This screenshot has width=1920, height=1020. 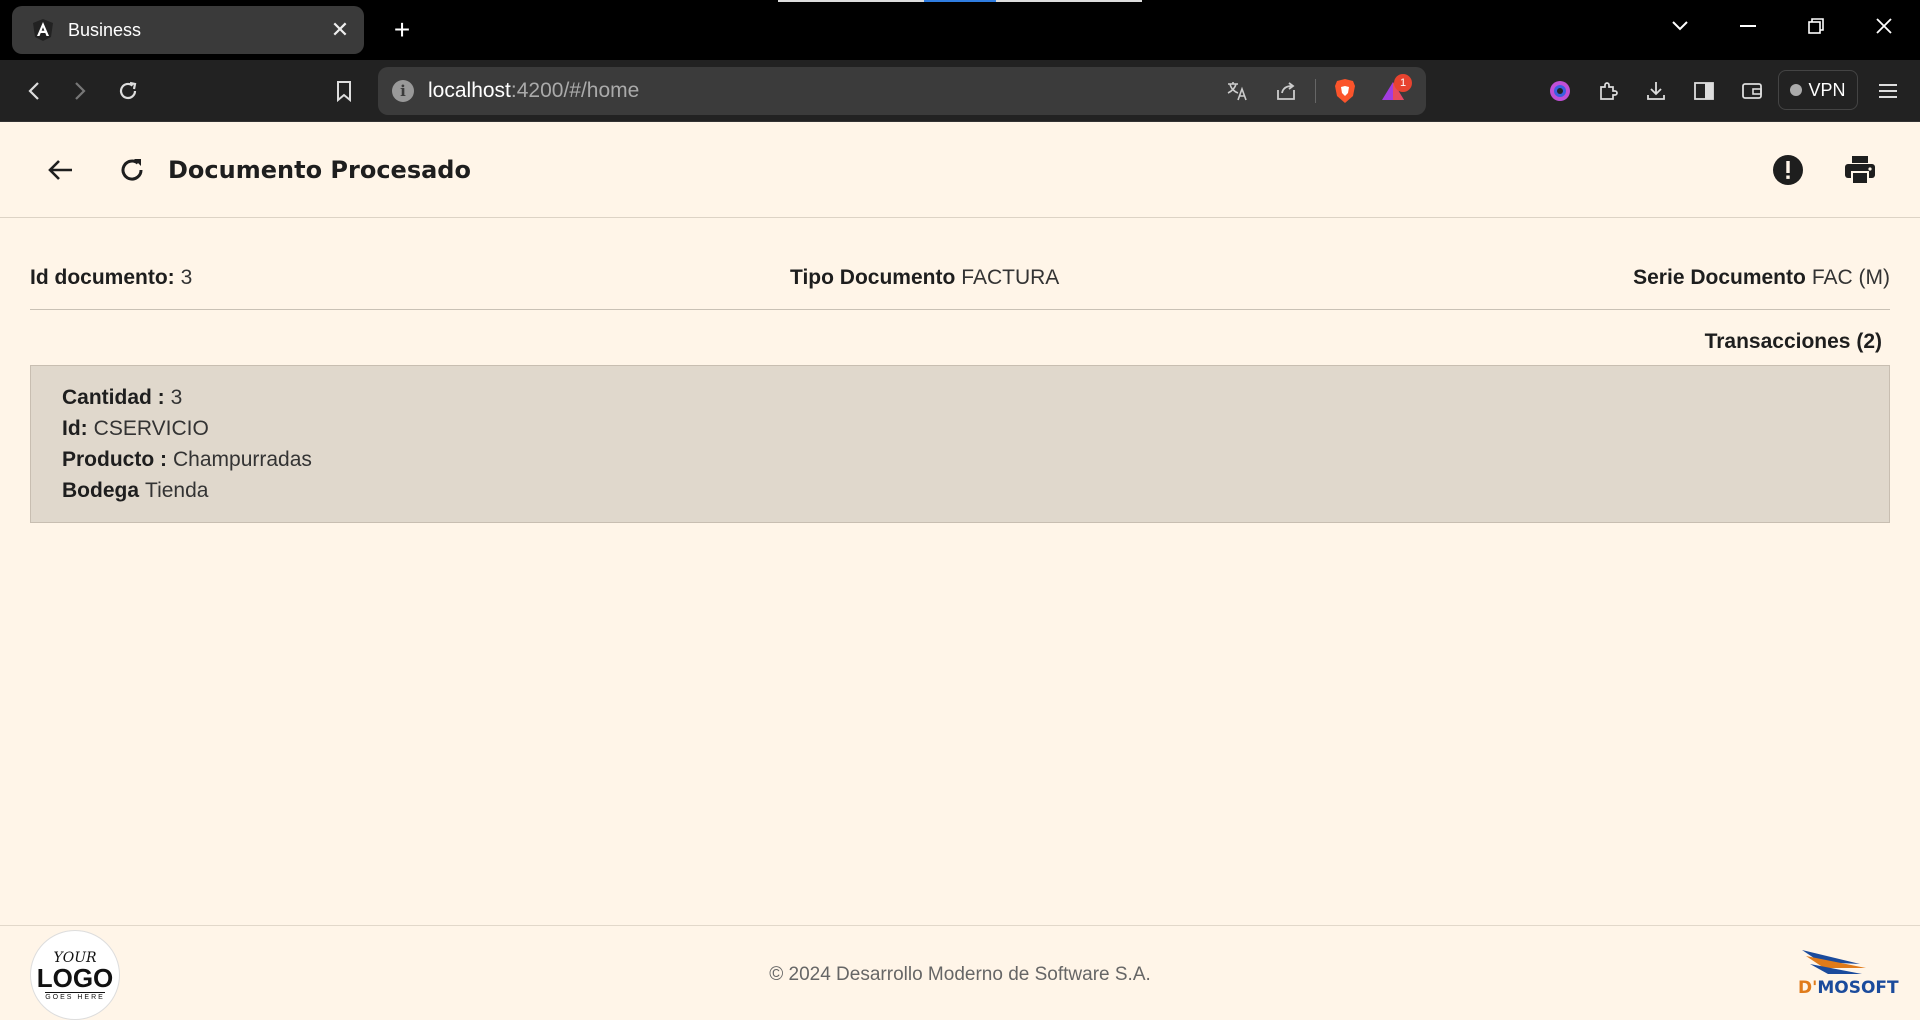 I want to click on downloads-icon, so click(x=1656, y=91).